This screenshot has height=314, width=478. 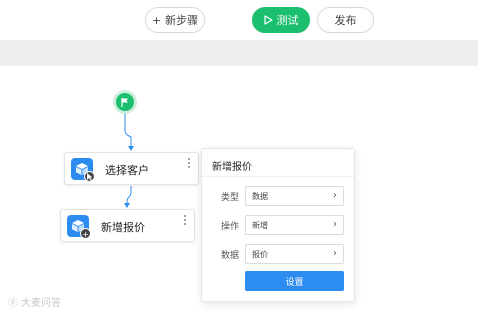 What do you see at coordinates (294, 196) in the screenshot?
I see `type-select: 数据 ›` at bounding box center [294, 196].